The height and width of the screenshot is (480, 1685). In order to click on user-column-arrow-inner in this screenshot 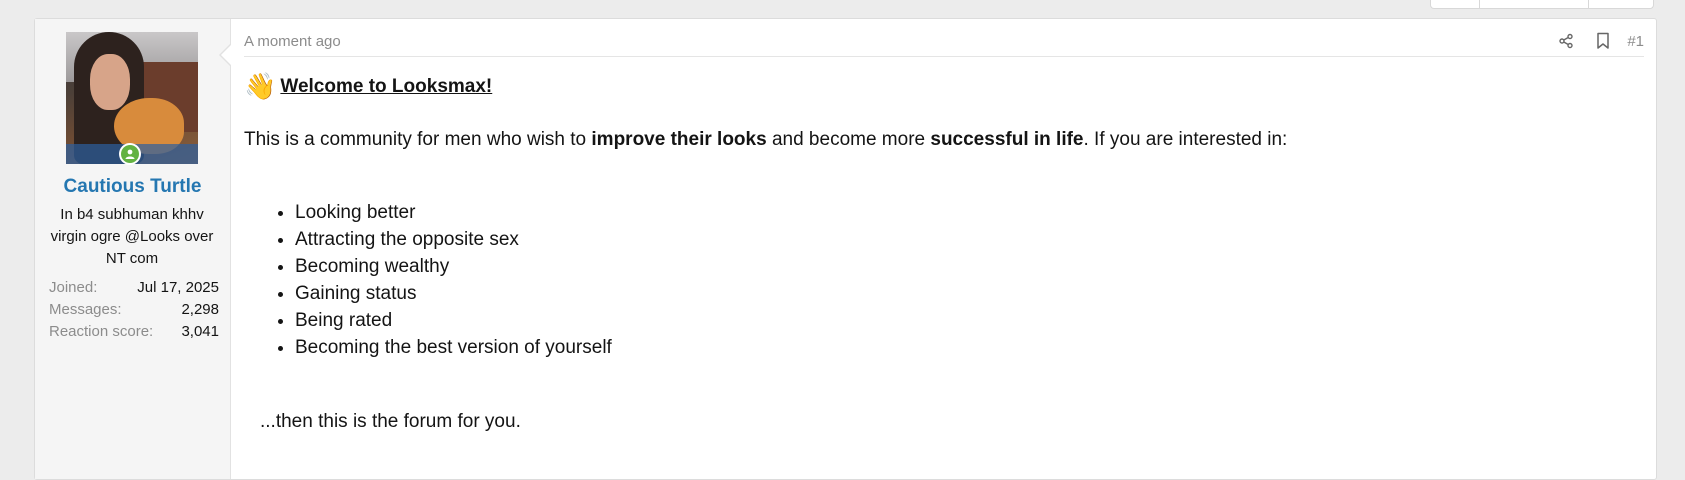, I will do `click(226, 55)`.